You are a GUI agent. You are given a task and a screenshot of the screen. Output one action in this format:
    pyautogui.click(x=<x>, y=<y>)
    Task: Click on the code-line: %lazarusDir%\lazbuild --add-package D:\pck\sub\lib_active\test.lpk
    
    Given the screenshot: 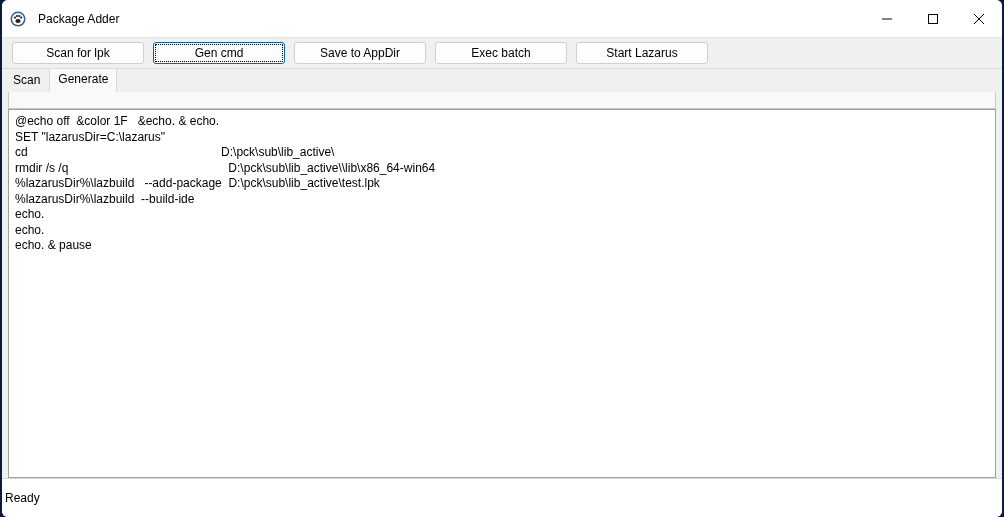 What is the action you would take?
    pyautogui.click(x=198, y=184)
    